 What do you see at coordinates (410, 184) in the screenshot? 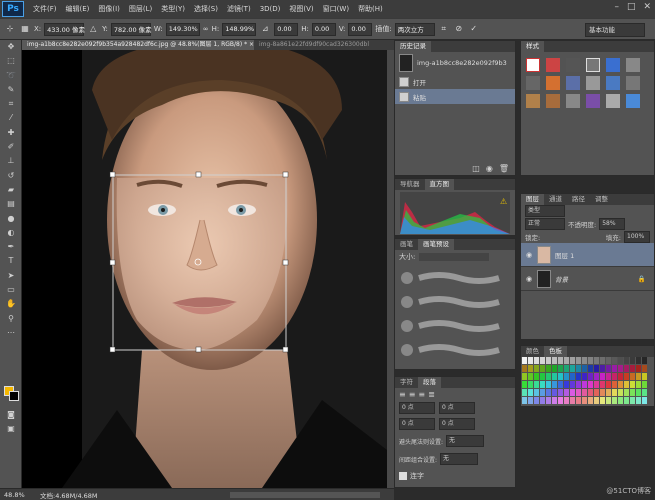
I see `tab-navigator: 导航器` at bounding box center [410, 184].